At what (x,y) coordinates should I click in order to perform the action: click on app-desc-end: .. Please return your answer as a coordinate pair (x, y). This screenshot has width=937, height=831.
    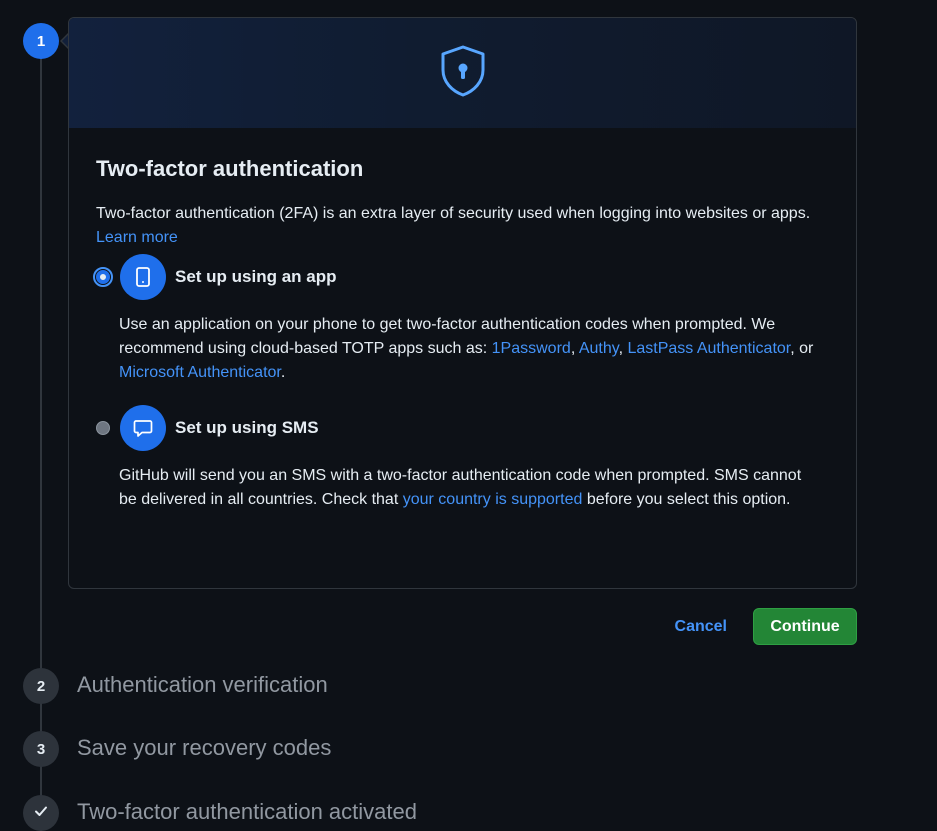
    Looking at the image, I should click on (283, 372).